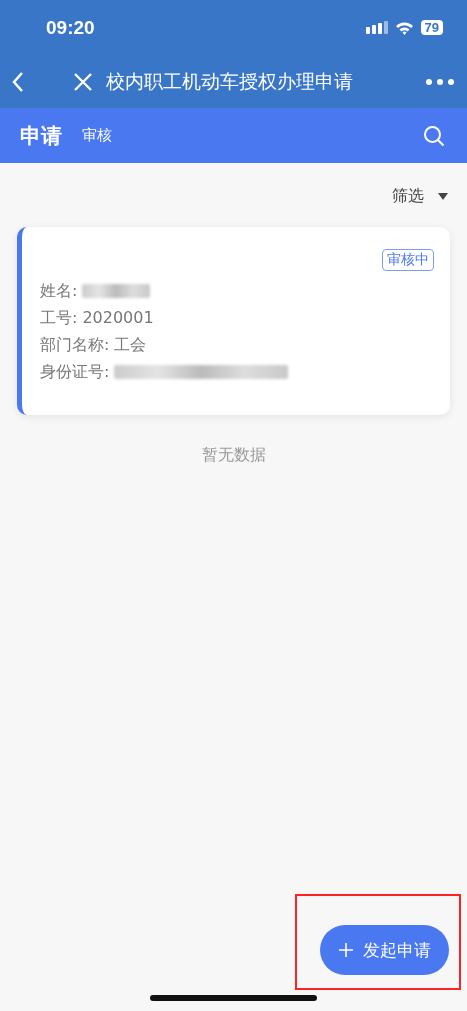  I want to click on status-time: 09:20, so click(70, 27).